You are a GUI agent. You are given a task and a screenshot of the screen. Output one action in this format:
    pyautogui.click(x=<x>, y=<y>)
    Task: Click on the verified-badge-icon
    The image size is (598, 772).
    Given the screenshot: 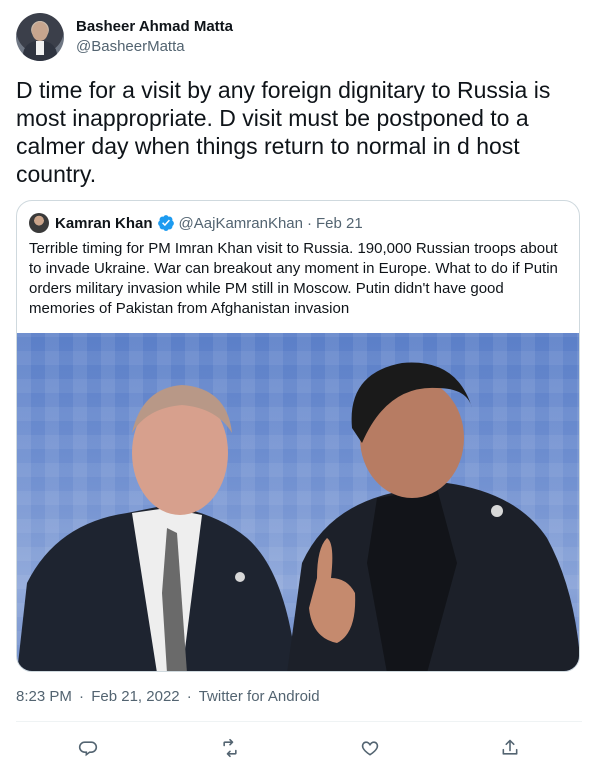 What is the action you would take?
    pyautogui.click(x=165, y=223)
    